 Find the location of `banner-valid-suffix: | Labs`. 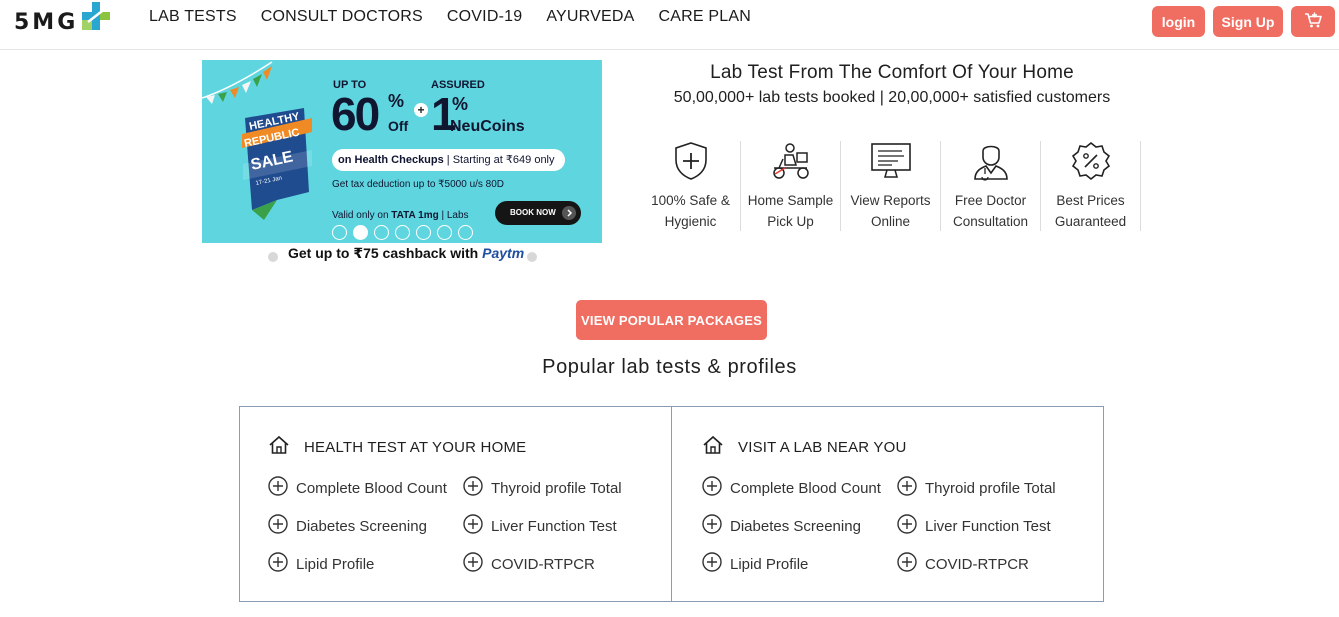

banner-valid-suffix: | Labs is located at coordinates (453, 215).